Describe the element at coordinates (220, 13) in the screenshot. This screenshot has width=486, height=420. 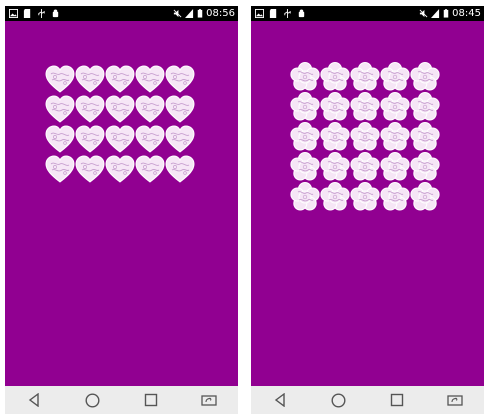
I see `clock-time: 08:56` at that location.